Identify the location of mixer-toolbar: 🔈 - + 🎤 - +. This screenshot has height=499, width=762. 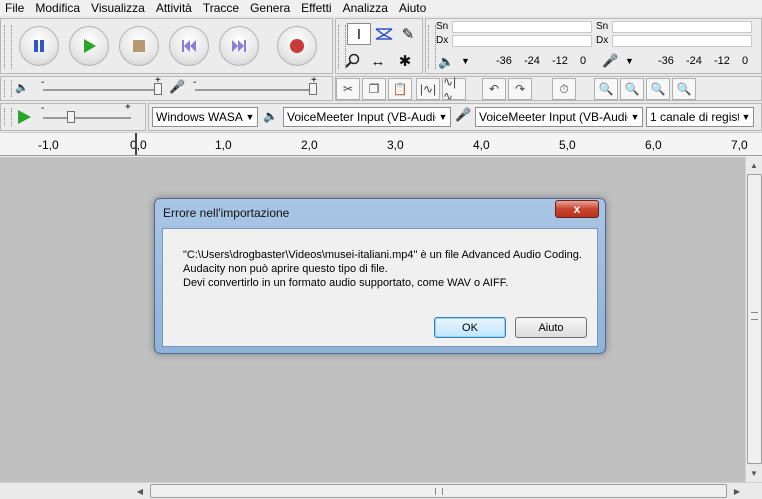
(166, 88).